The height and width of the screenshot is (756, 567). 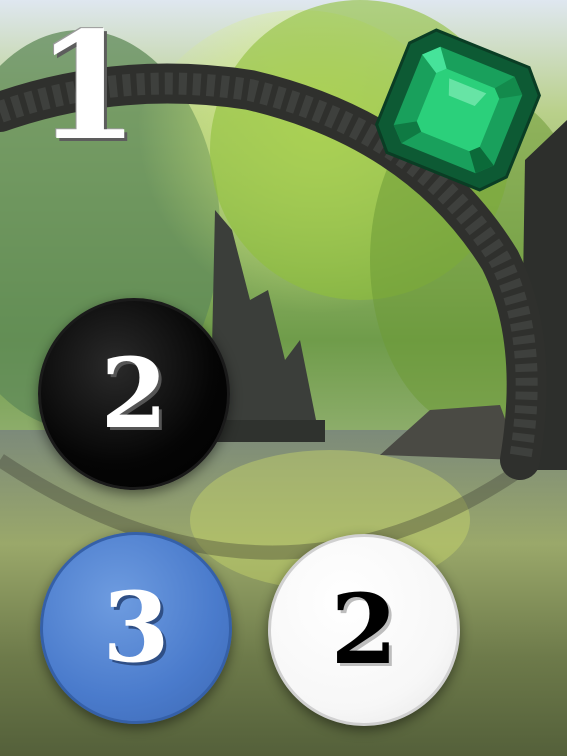 I want to click on black-token: 2, so click(x=134, y=394).